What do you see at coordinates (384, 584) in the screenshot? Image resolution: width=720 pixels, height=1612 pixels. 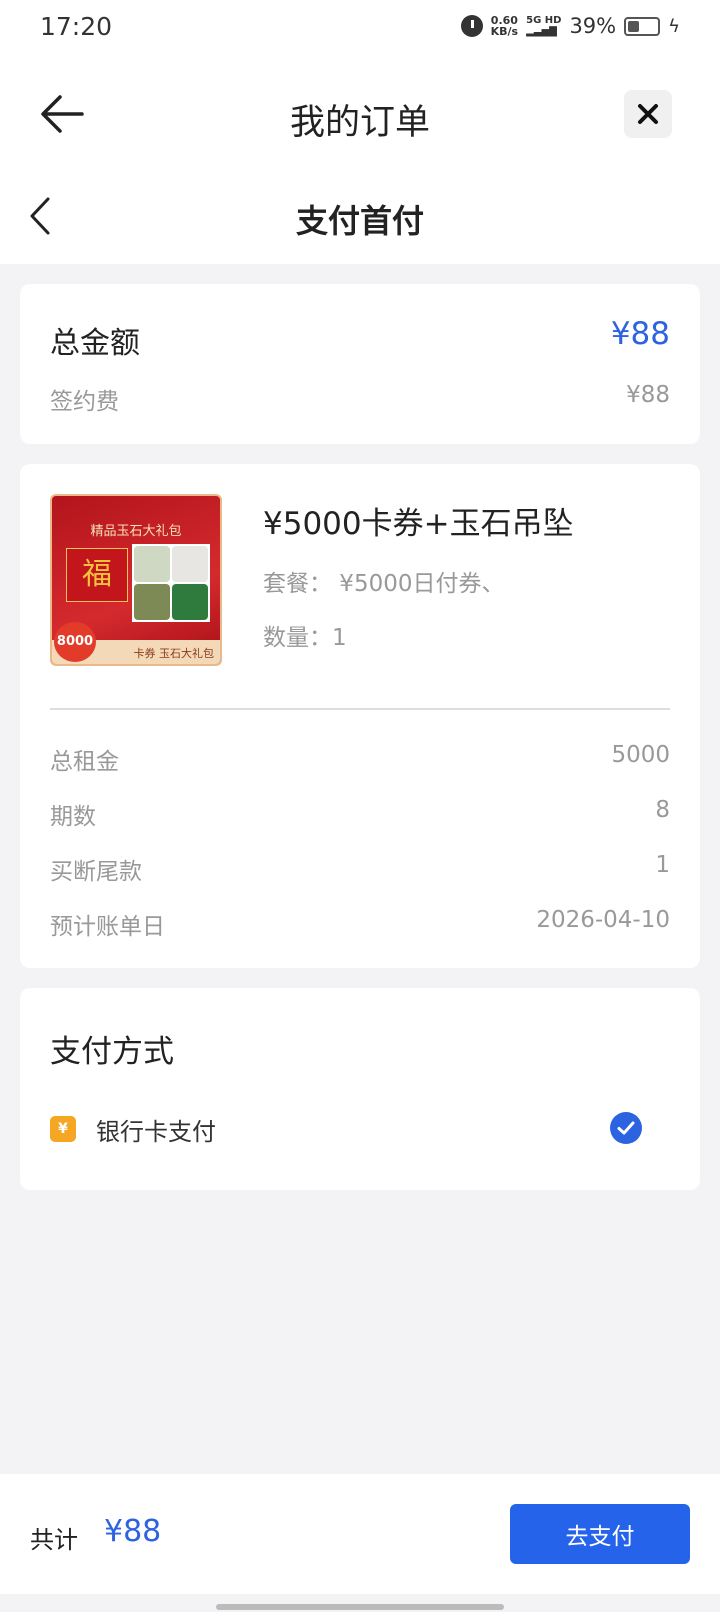 I see `product-package: 套餐： ¥5000日付券、` at bounding box center [384, 584].